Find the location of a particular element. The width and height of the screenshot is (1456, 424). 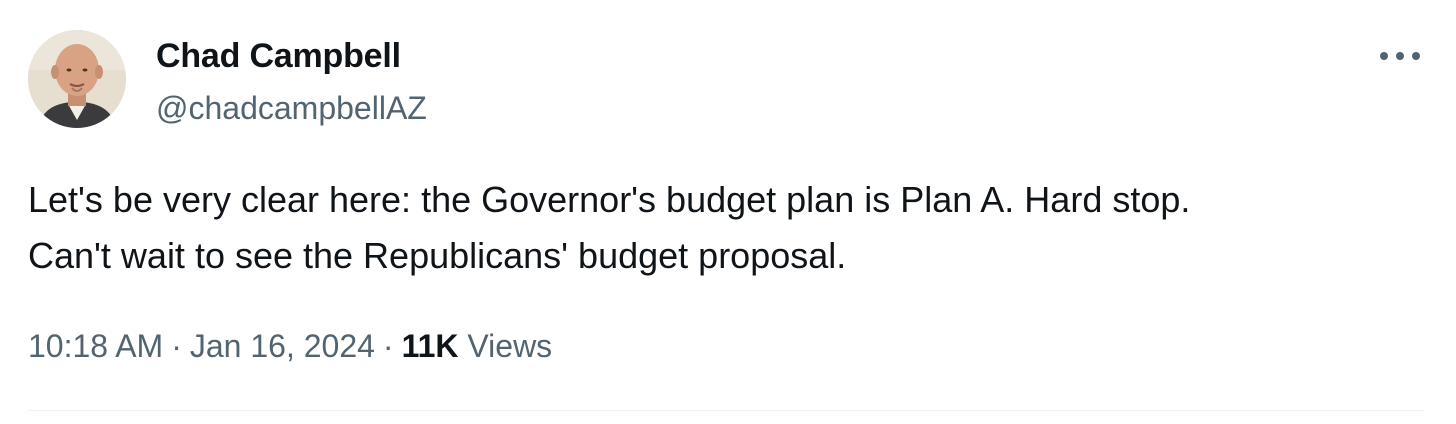

author-handle: @chadcampbellAZ is located at coordinates (291, 108).